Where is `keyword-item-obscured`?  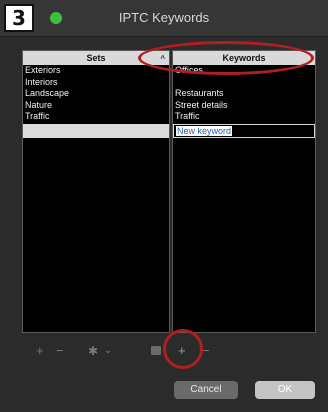
keyword-item-obscured is located at coordinates (244, 83).